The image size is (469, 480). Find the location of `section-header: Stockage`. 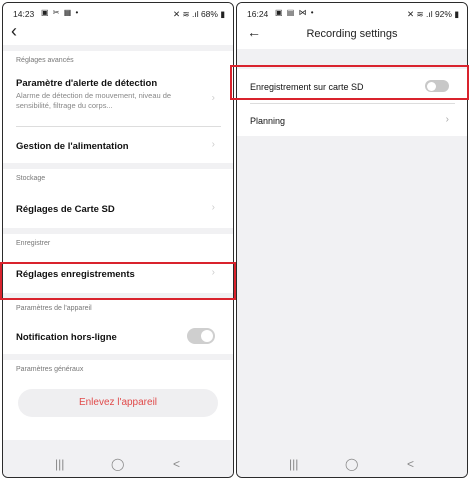

section-header: Stockage is located at coordinates (31, 178).